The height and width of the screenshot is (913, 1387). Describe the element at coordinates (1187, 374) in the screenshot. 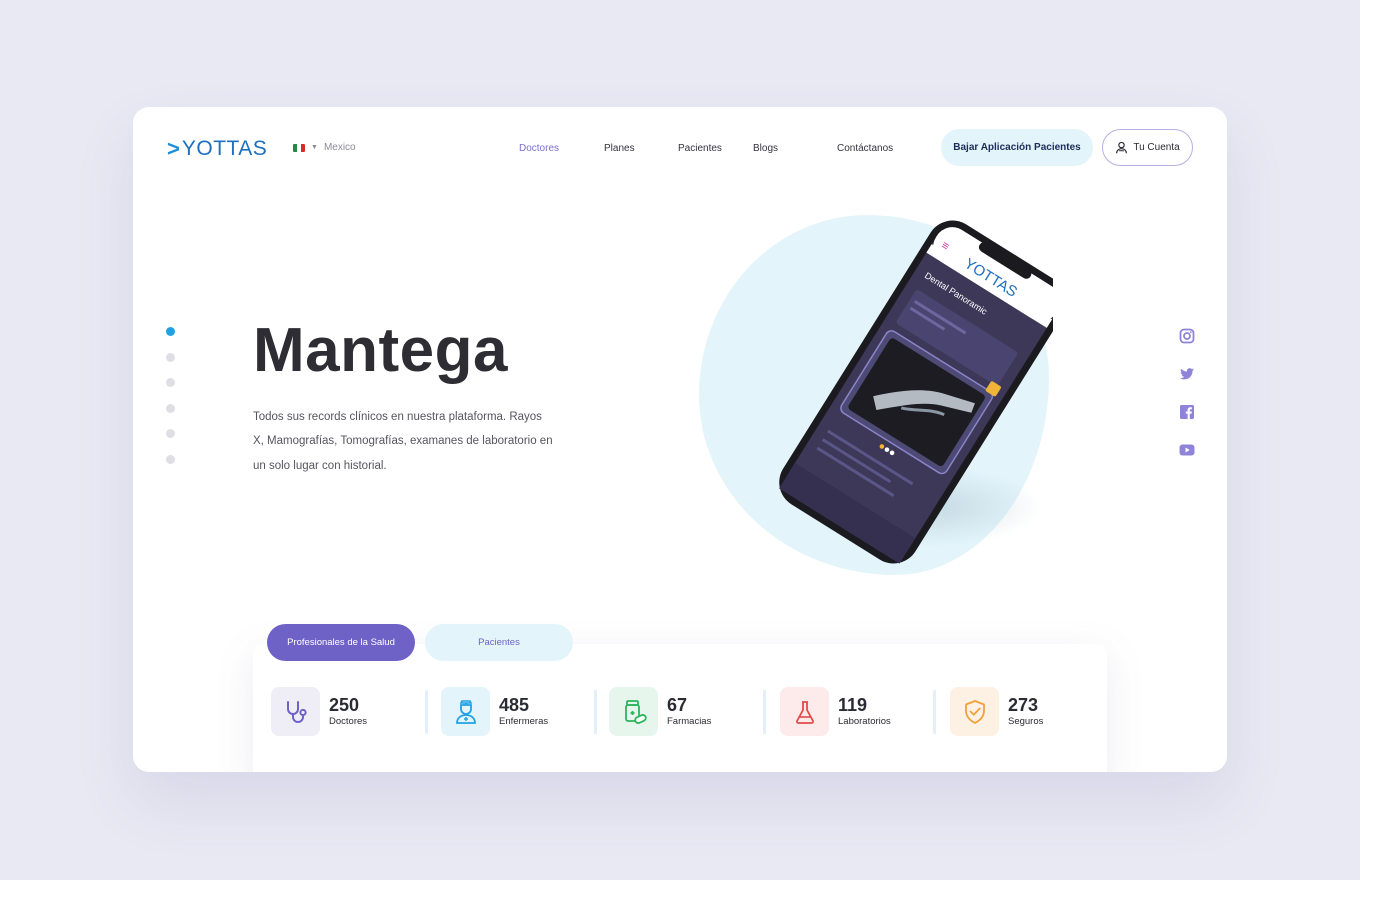

I see `twitter-icon` at that location.